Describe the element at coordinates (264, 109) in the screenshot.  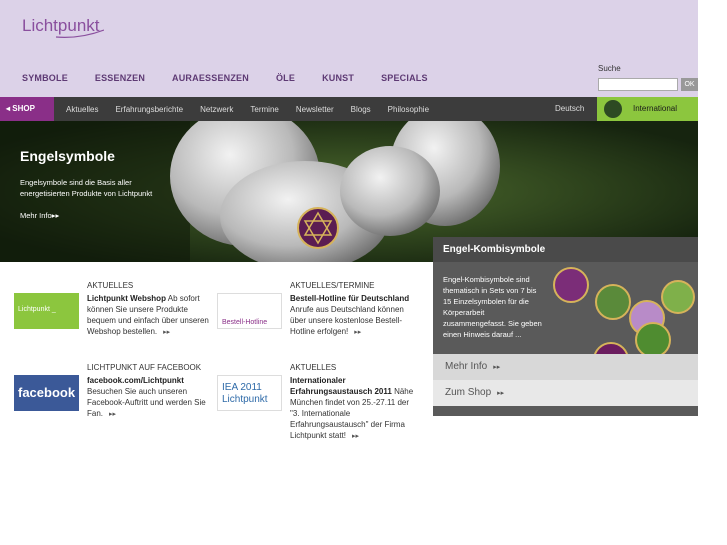
I see `subnav-termine: Termine` at that location.